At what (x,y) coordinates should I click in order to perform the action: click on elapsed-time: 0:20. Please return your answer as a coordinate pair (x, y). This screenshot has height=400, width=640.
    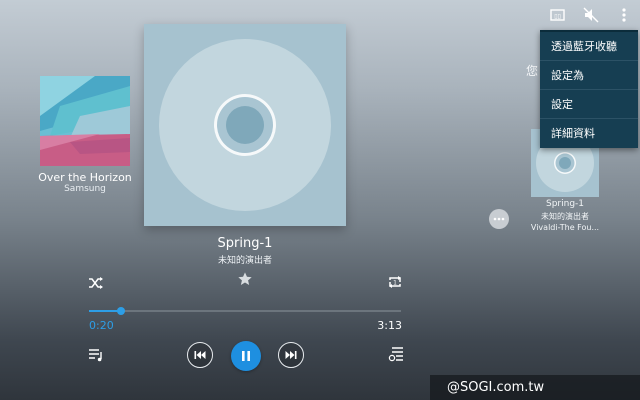
    Looking at the image, I should click on (101, 325).